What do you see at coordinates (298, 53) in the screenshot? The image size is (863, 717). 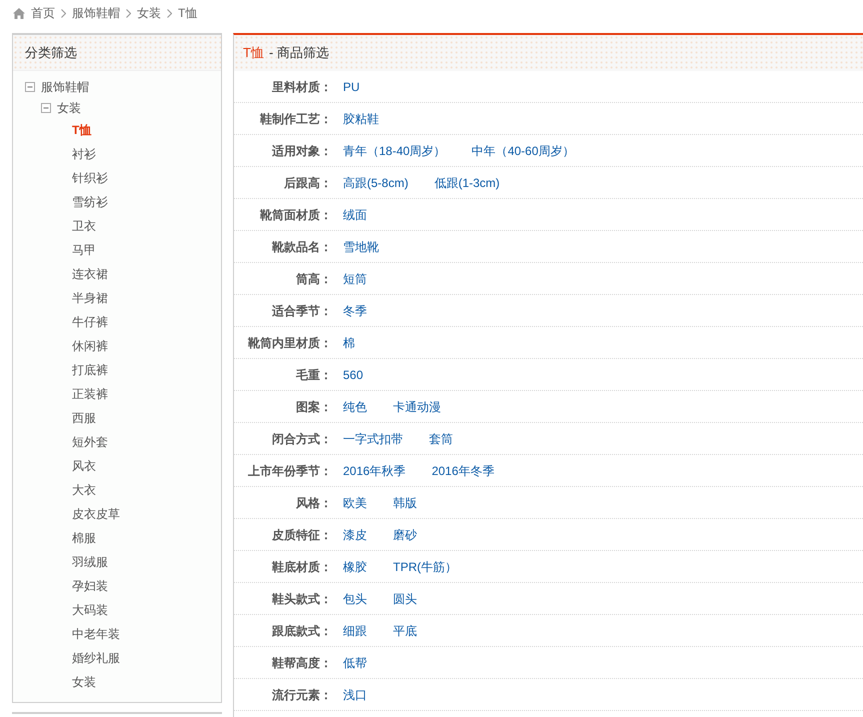 I see `panel-title: - 商品筛选` at bounding box center [298, 53].